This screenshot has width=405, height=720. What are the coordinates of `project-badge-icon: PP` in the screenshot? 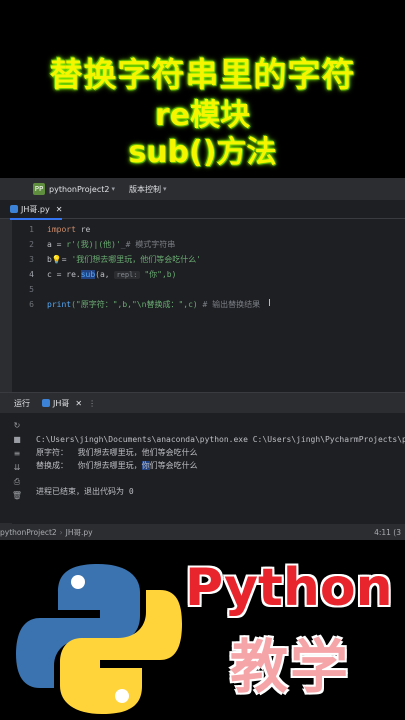 It's located at (39, 189).